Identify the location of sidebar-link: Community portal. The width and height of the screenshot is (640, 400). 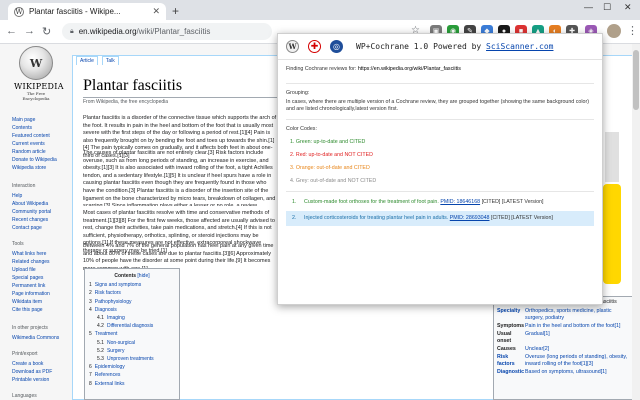
(31, 212).